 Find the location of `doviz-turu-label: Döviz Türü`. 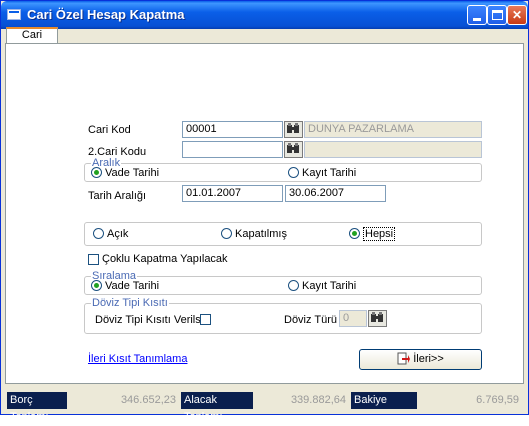

doviz-turu-label: Döviz Türü is located at coordinates (310, 320).